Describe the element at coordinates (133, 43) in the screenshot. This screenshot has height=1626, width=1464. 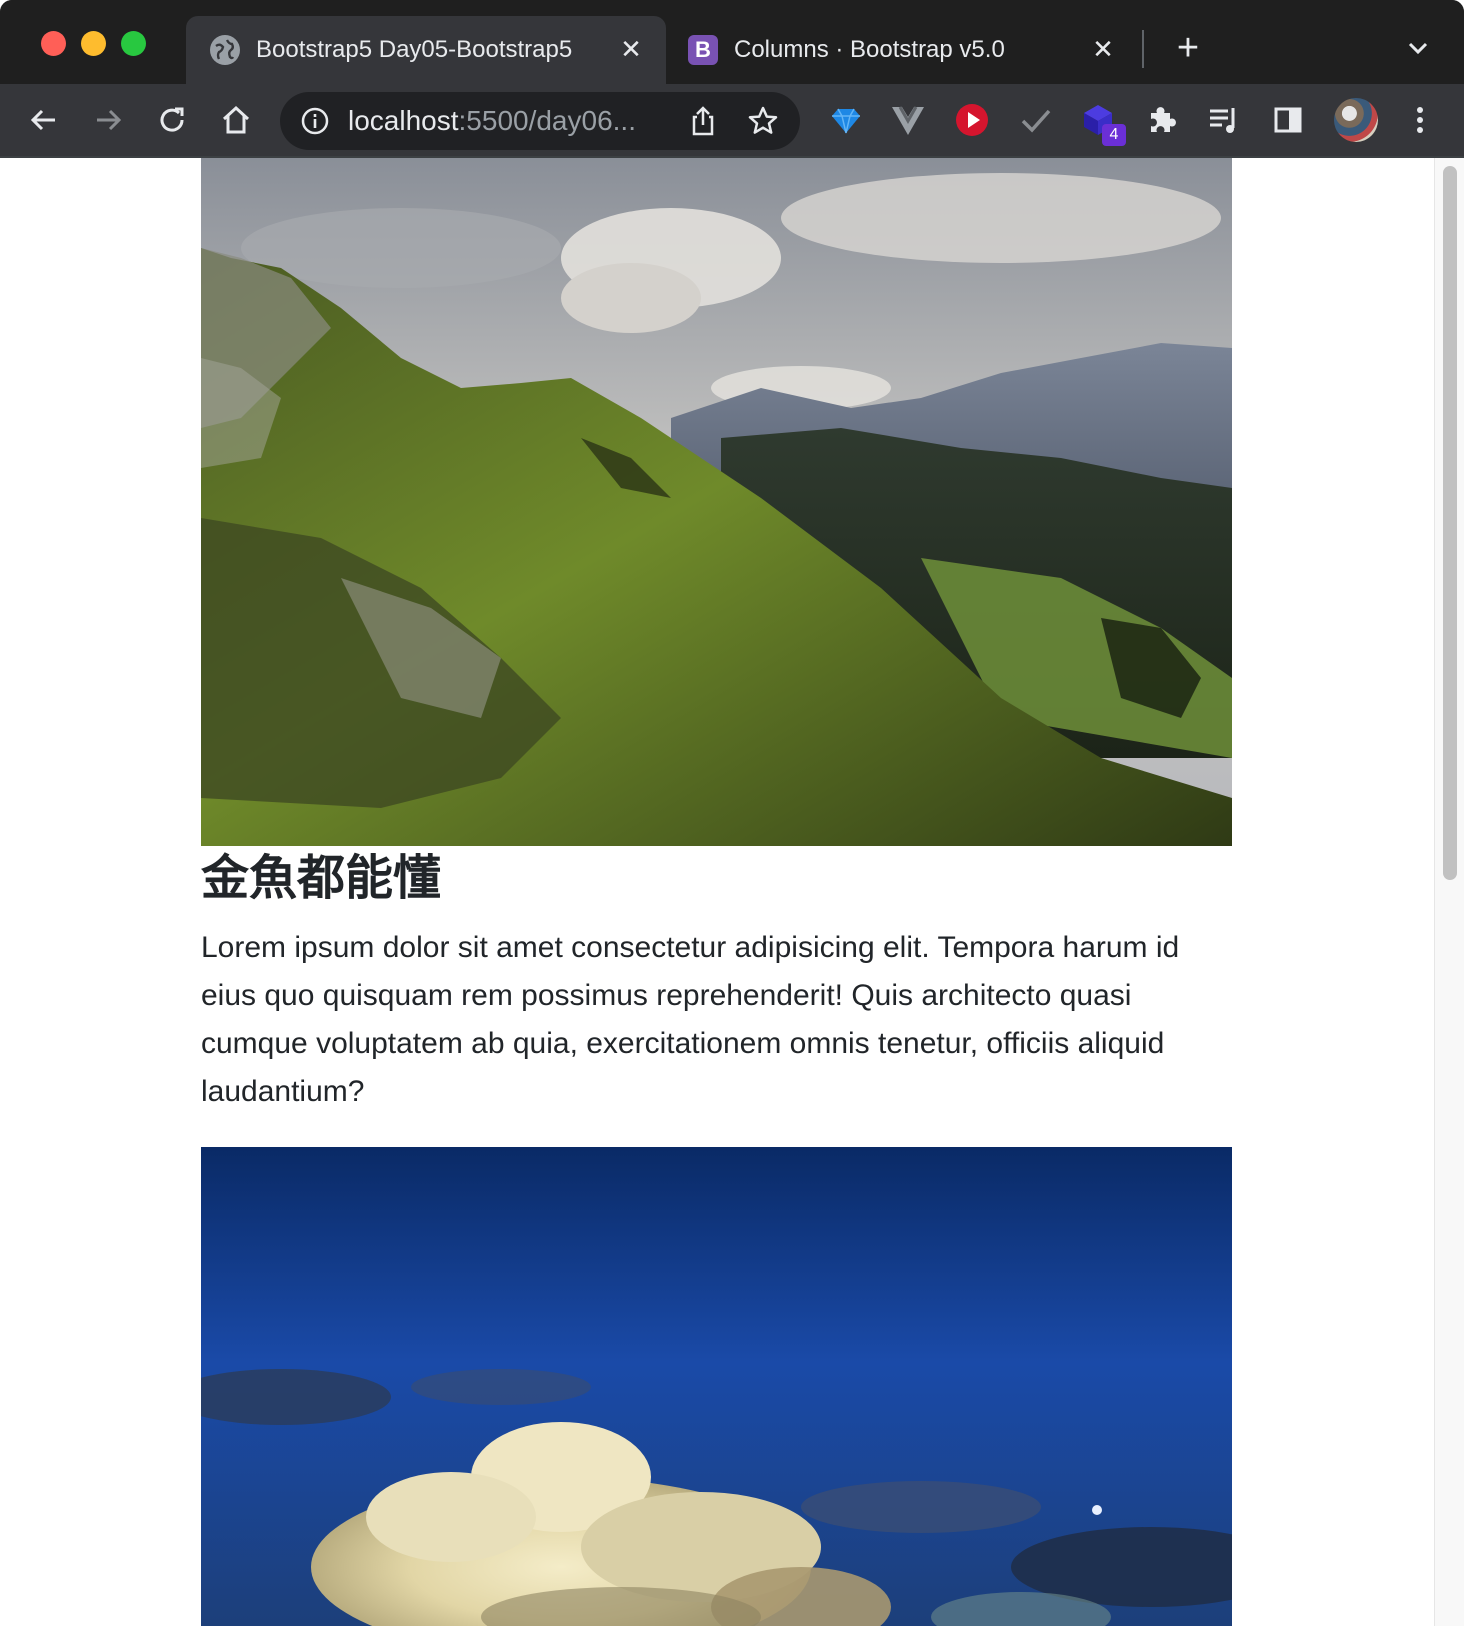
I see `maximize-window-button` at that location.